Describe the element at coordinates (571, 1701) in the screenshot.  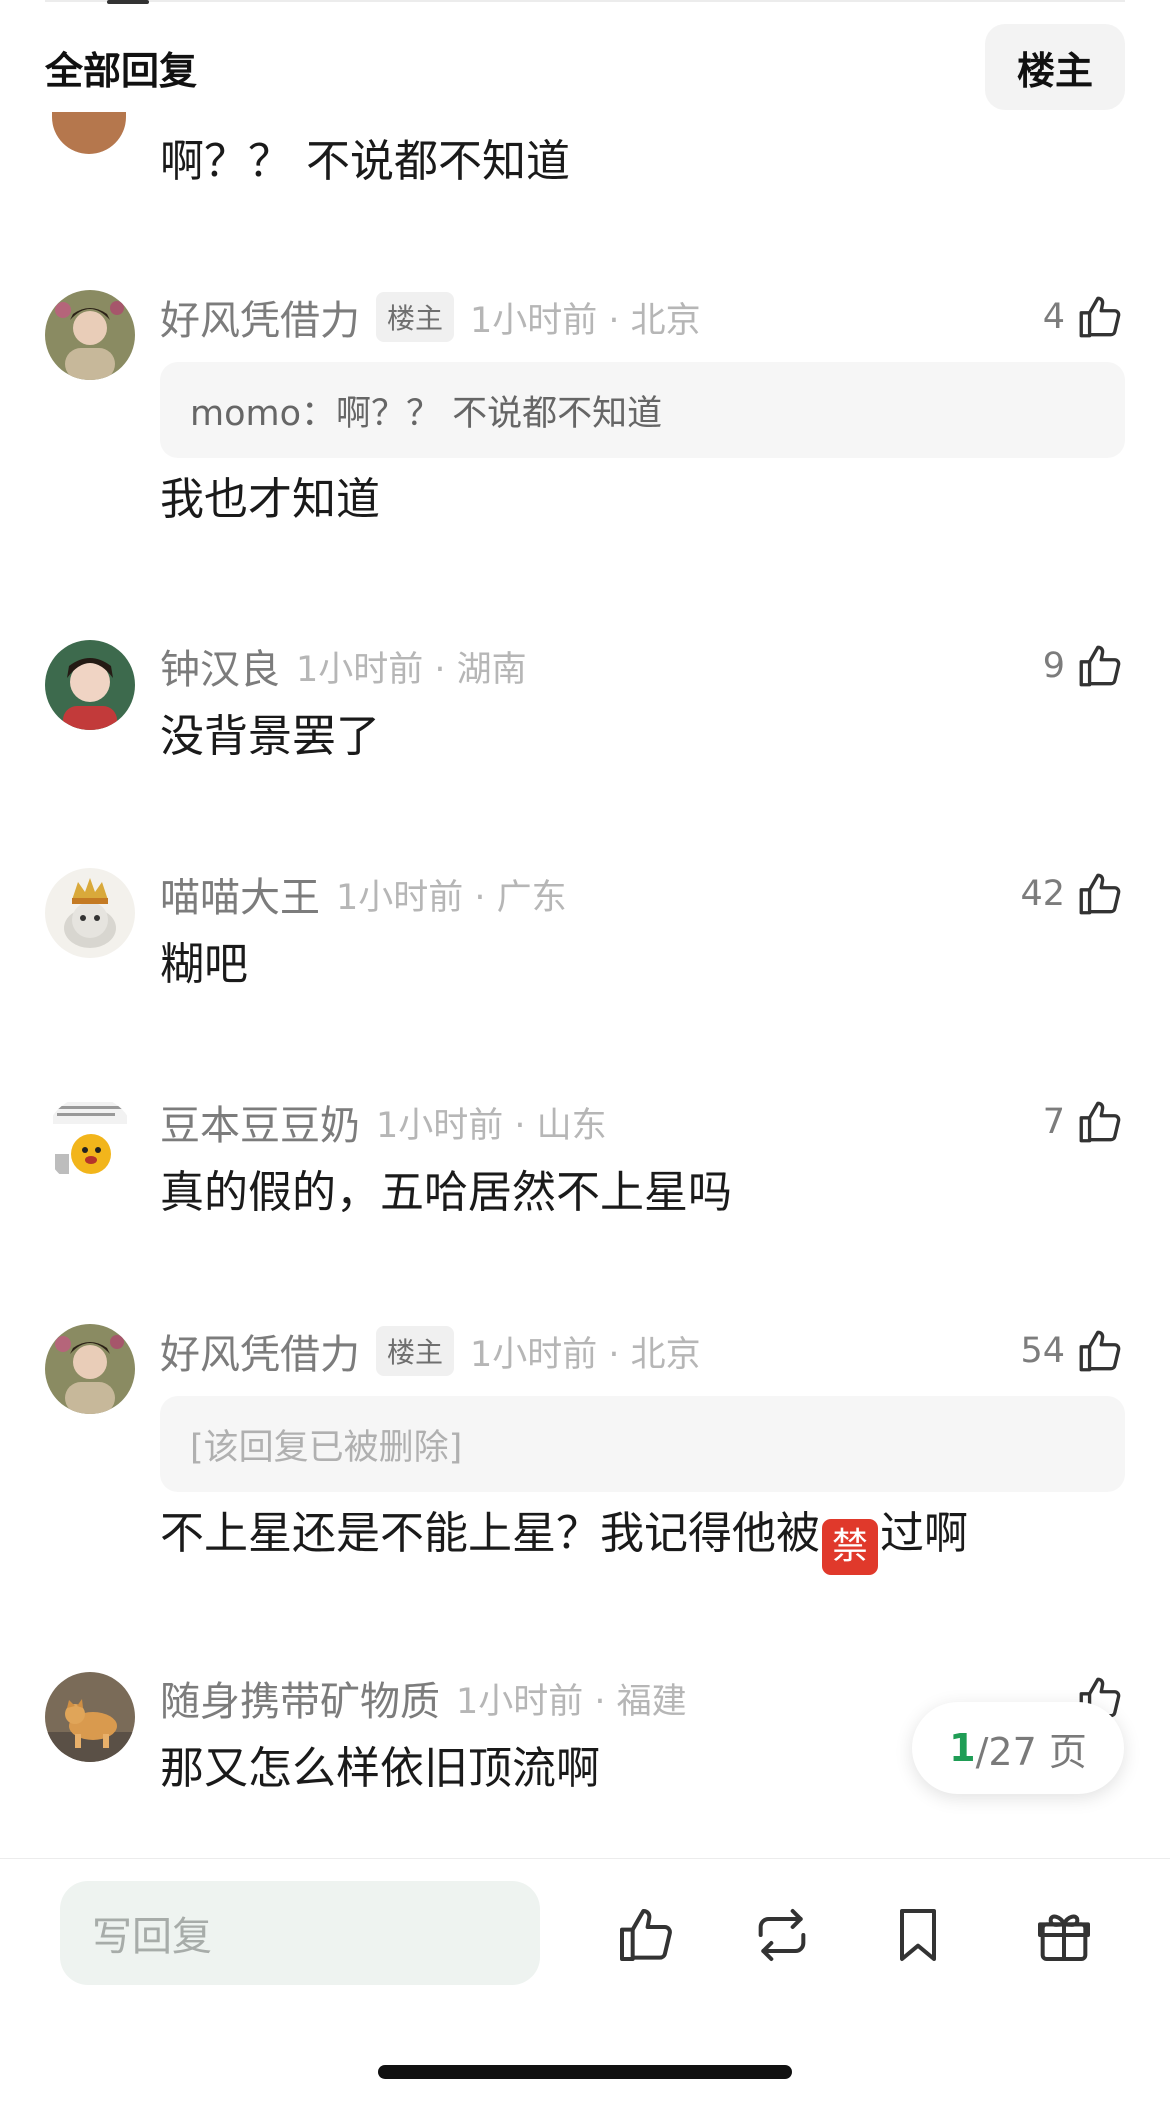
I see `comment-meta: 1小时前 · 福建` at that location.